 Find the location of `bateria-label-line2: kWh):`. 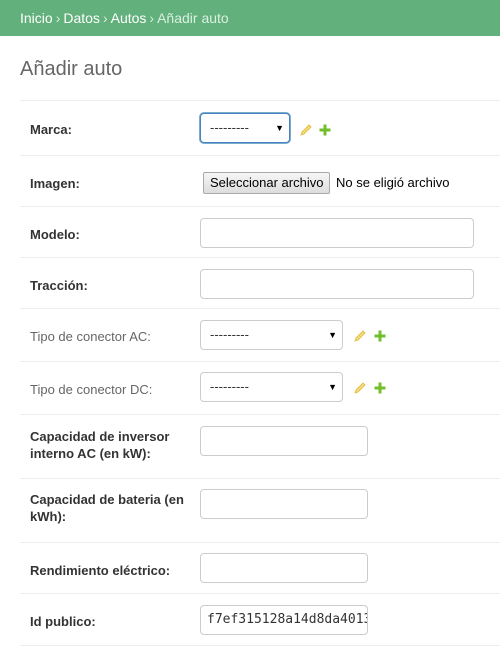

bateria-label-line2: kWh): is located at coordinates (48, 516).